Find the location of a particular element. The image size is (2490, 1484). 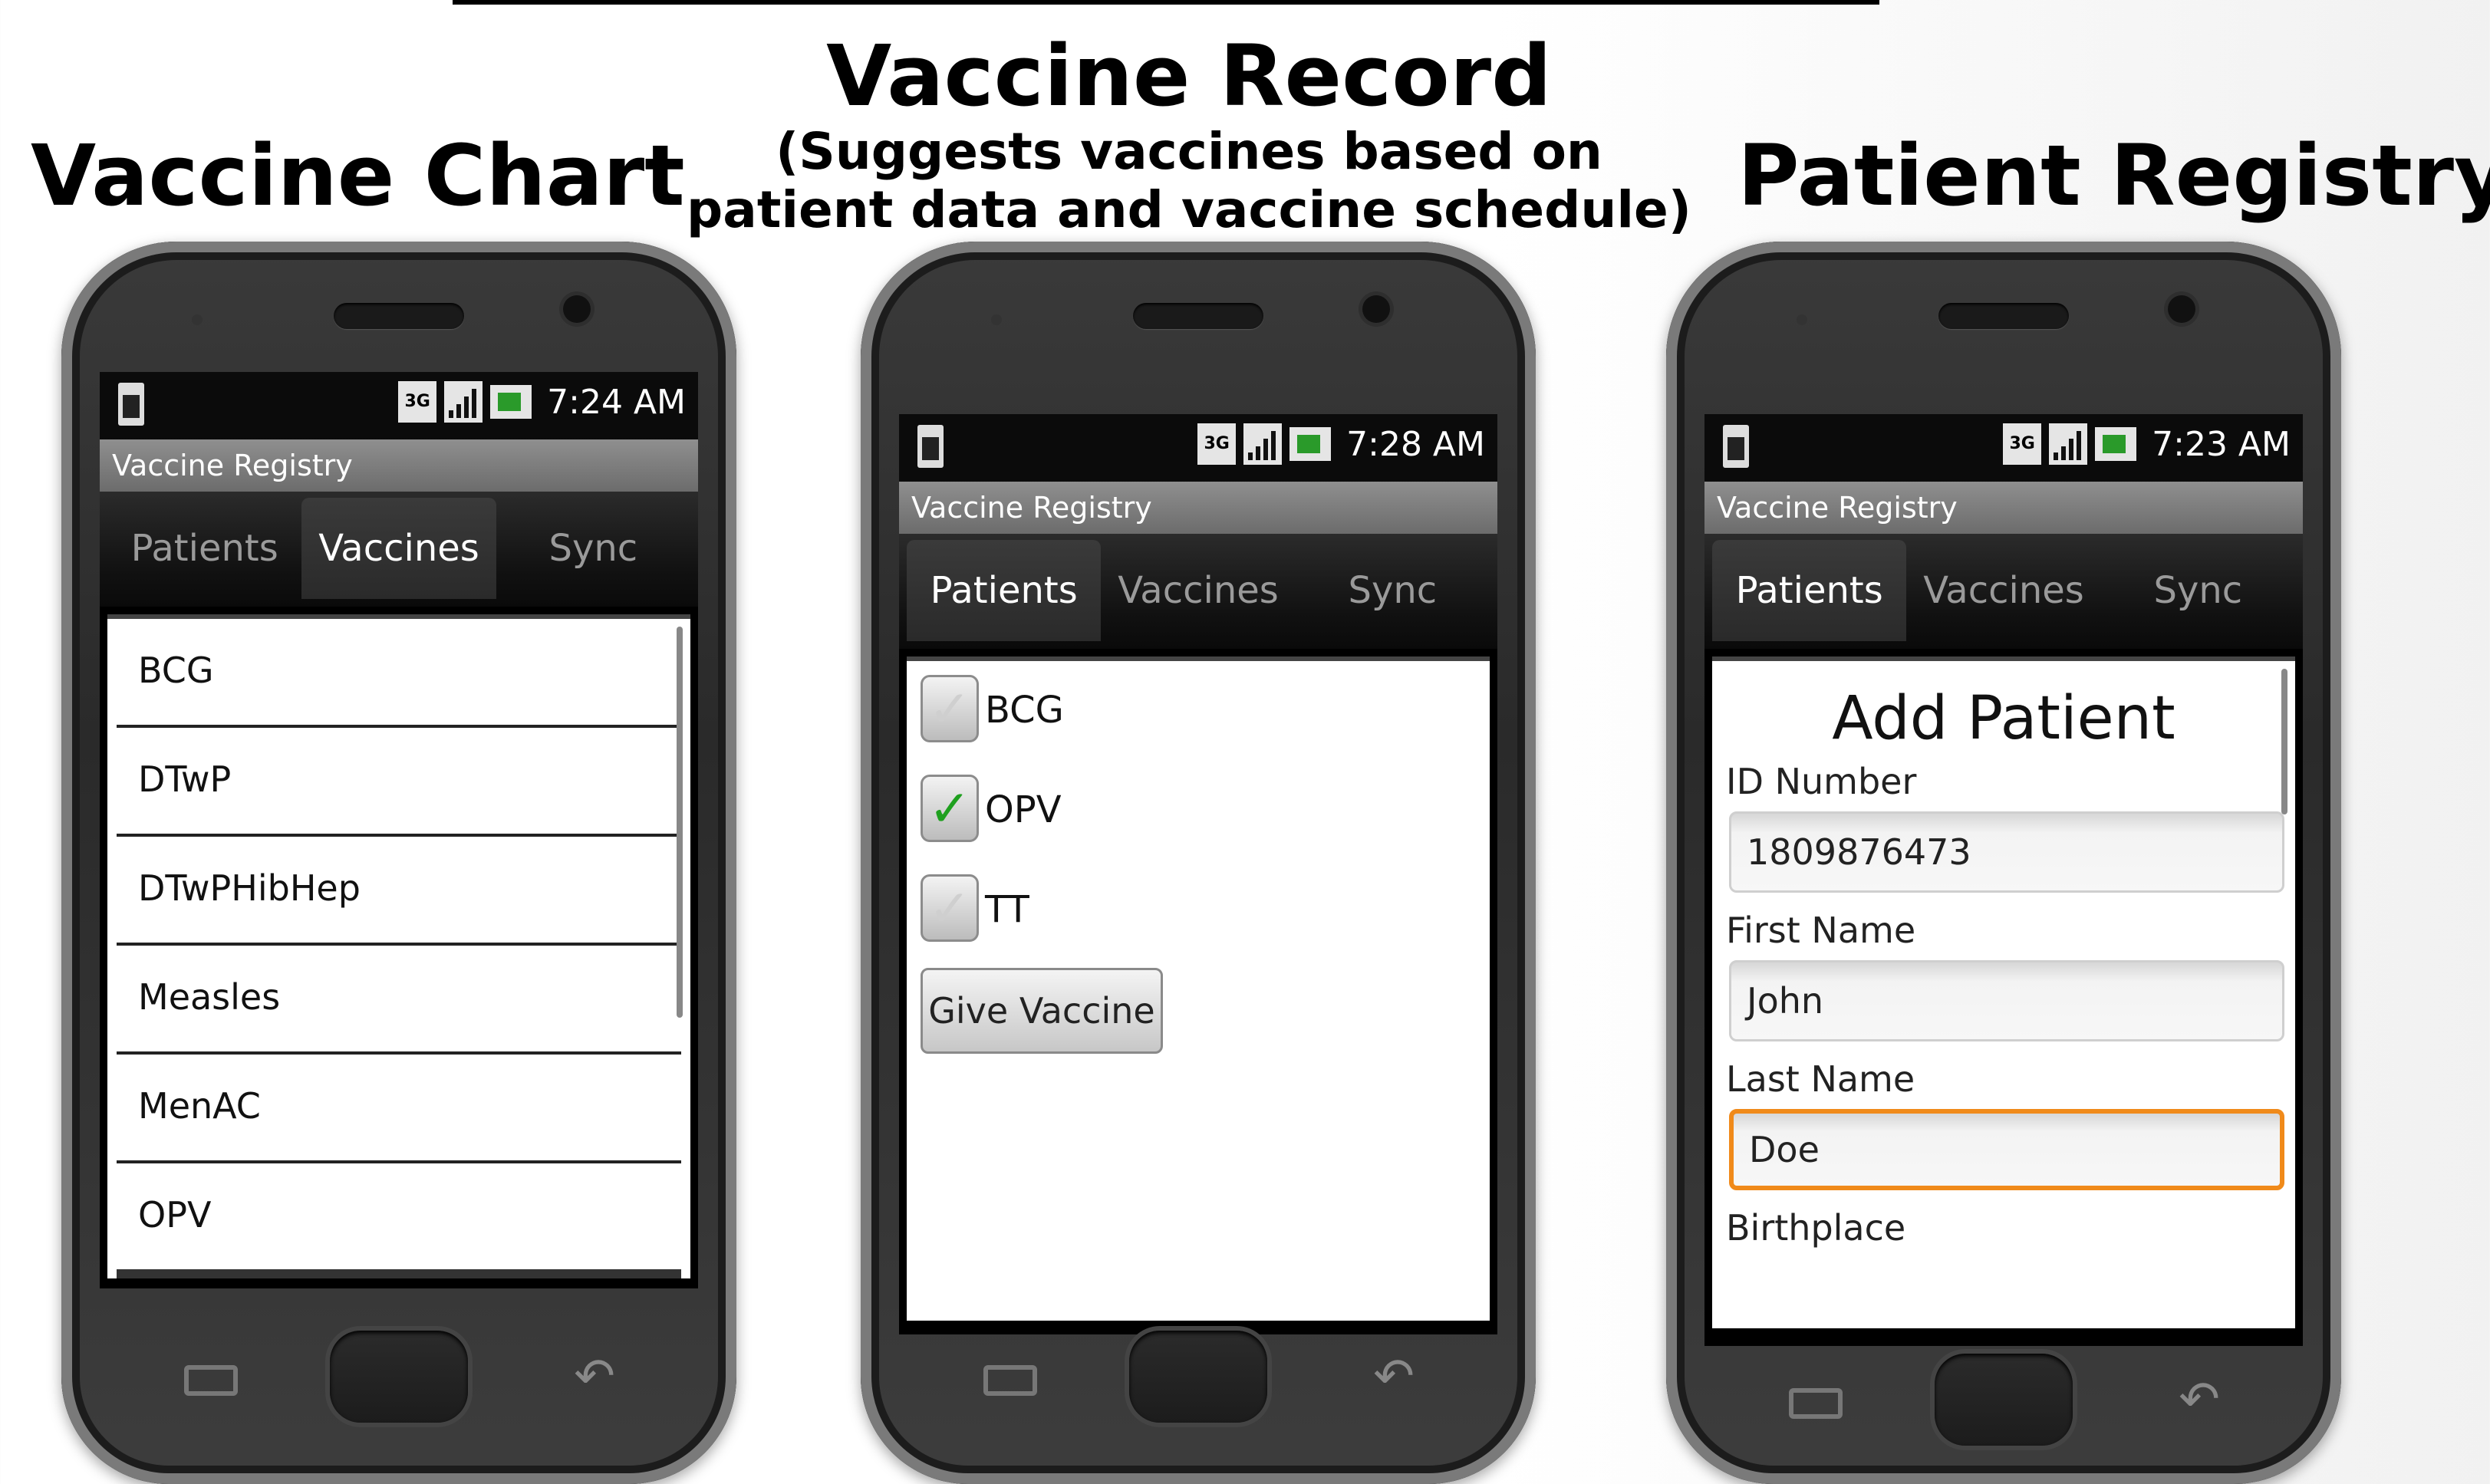

checkbox-tt: ✓ is located at coordinates (950, 908).